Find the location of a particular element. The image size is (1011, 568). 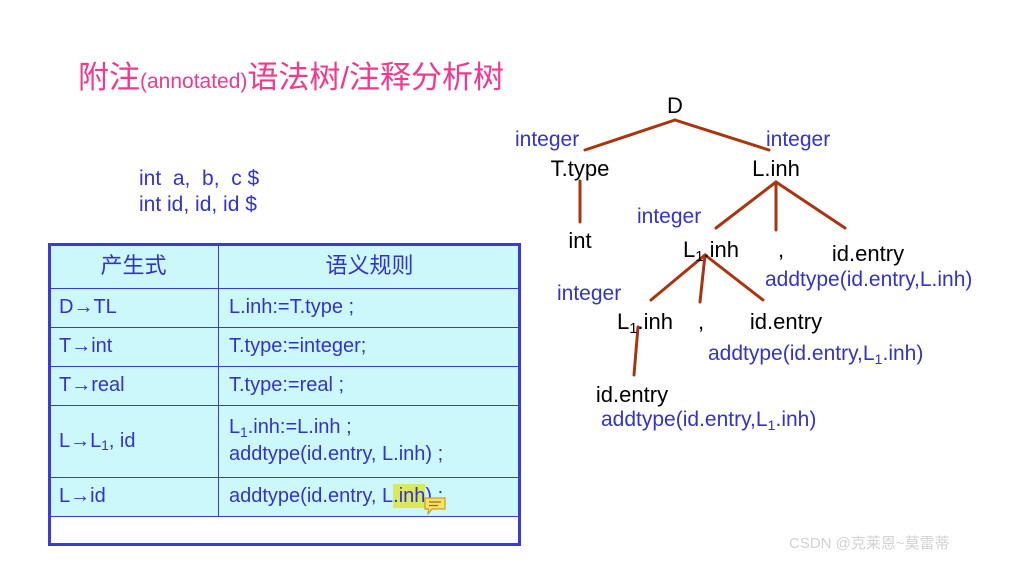

tree-node-l1inh-b: L1.inh is located at coordinates (645, 323).